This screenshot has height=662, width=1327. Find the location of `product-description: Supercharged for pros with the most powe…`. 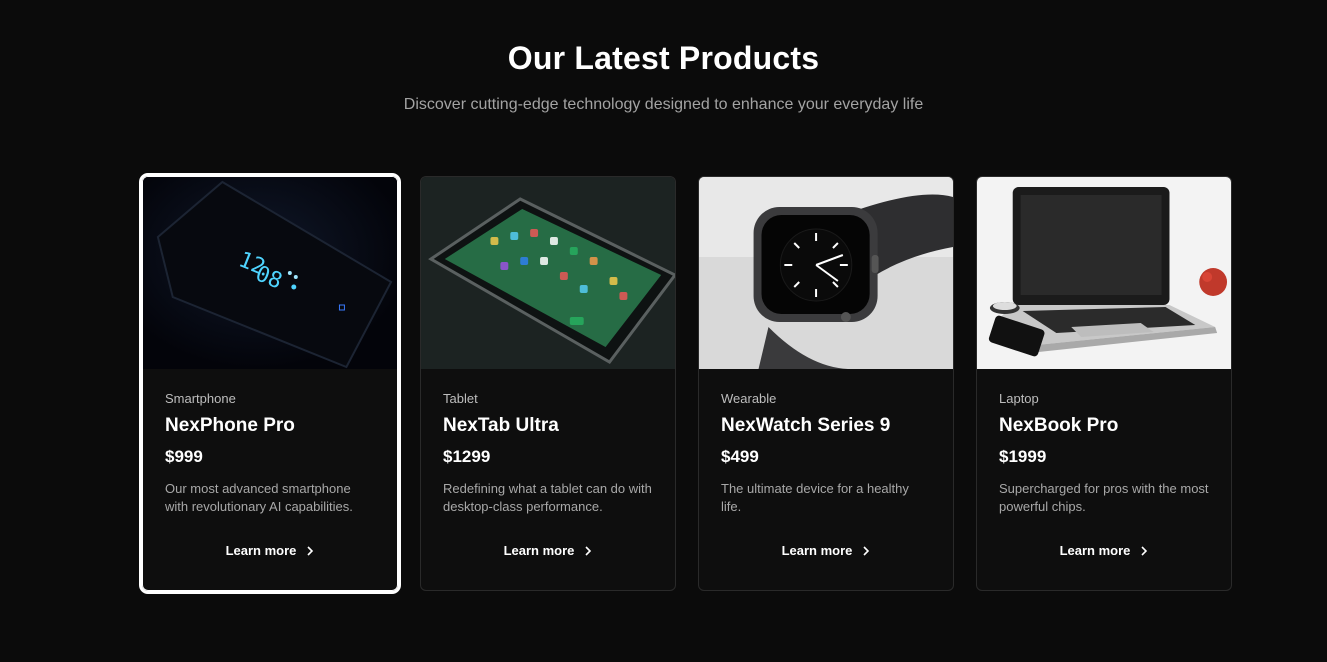

product-description: Supercharged for pros with the most powe… is located at coordinates (1104, 497).